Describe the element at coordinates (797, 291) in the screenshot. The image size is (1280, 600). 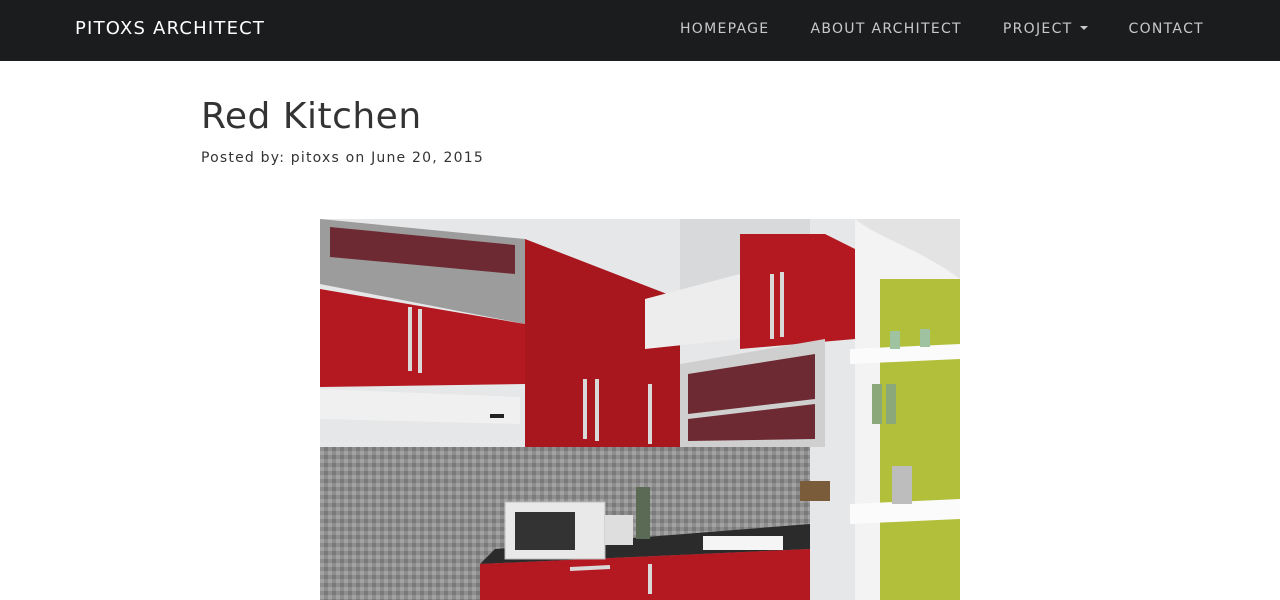
I see `right-upper-cabinet` at that location.